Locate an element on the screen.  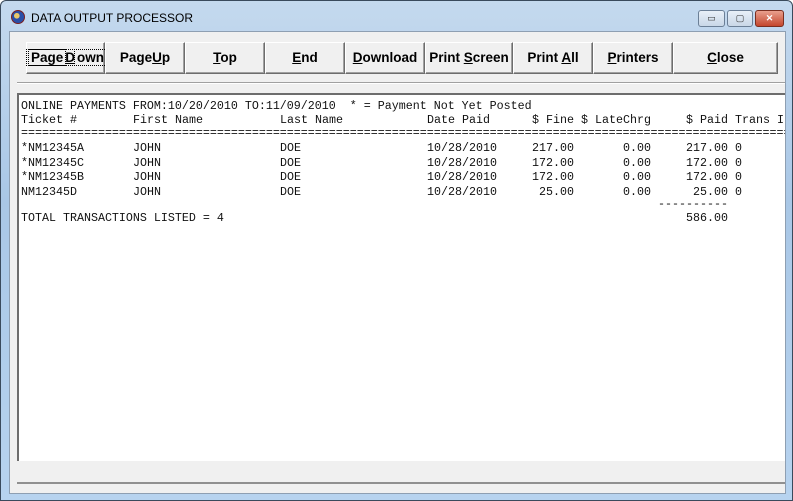
label-text: own is located at coordinates (91, 57).